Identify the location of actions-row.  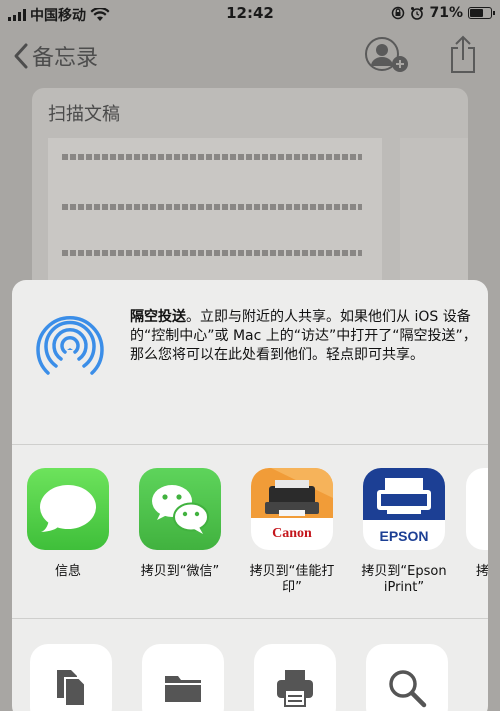
(250, 677).